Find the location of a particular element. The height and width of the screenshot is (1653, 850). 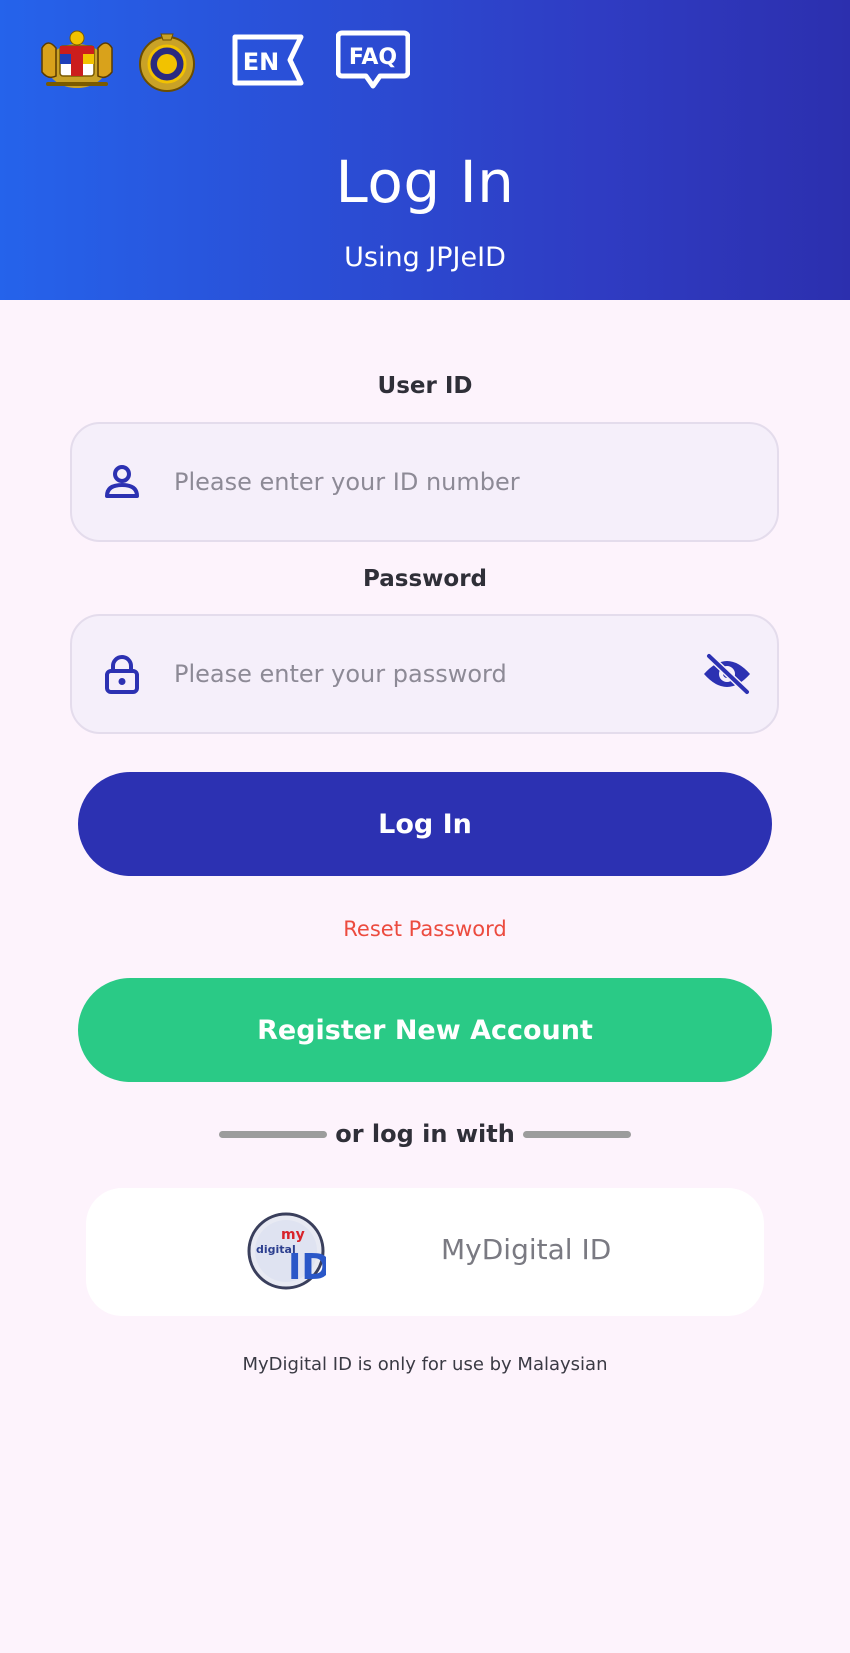

mydigital-id-label: MyDigital ID is located at coordinates (526, 1249).